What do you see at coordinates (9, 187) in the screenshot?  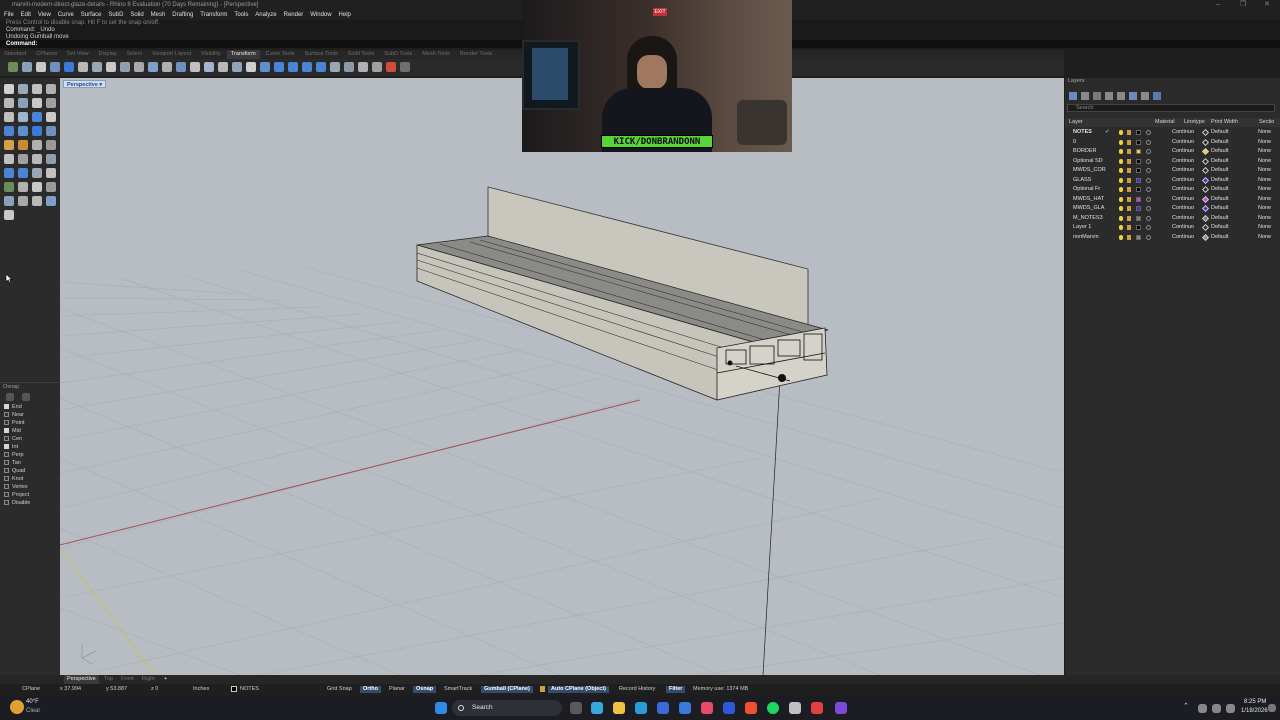 I see `dimension-icon` at bounding box center [9, 187].